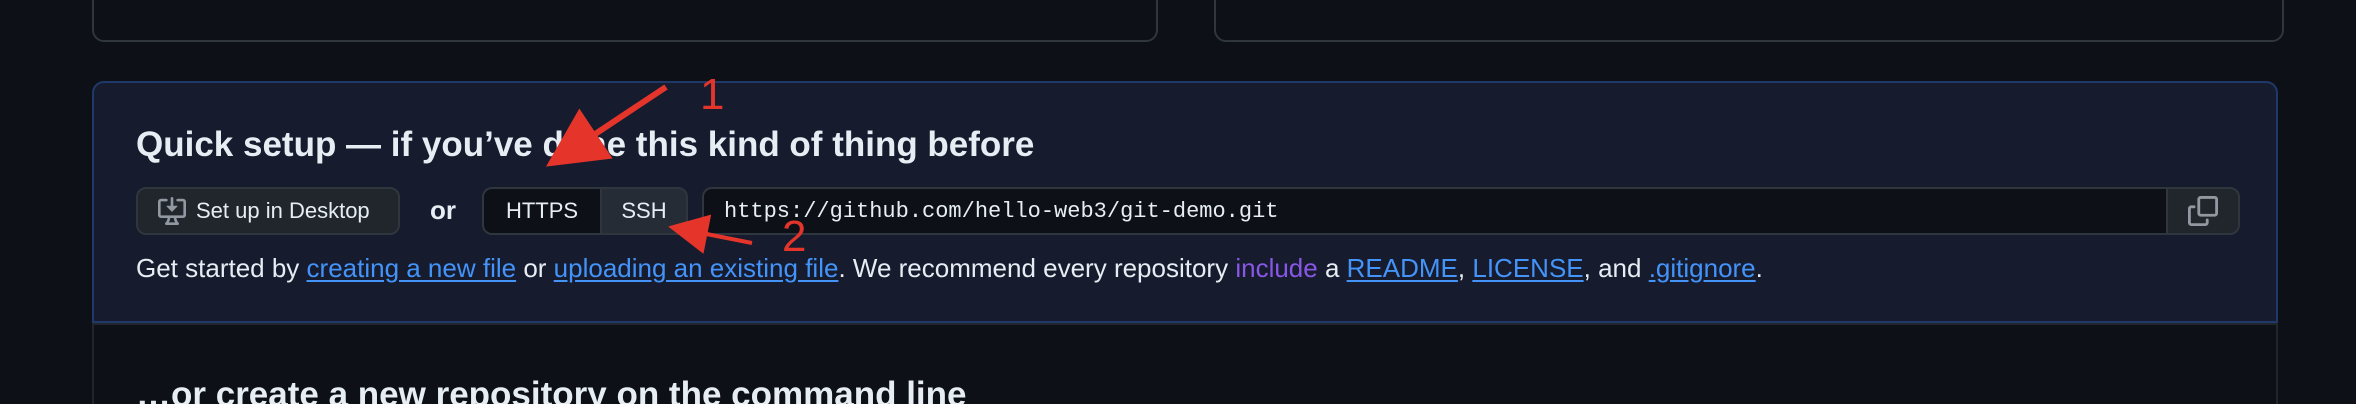 Image resolution: width=2356 pixels, height=404 pixels. What do you see at coordinates (535, 268) in the screenshot?
I see `getting-started-or: or` at bounding box center [535, 268].